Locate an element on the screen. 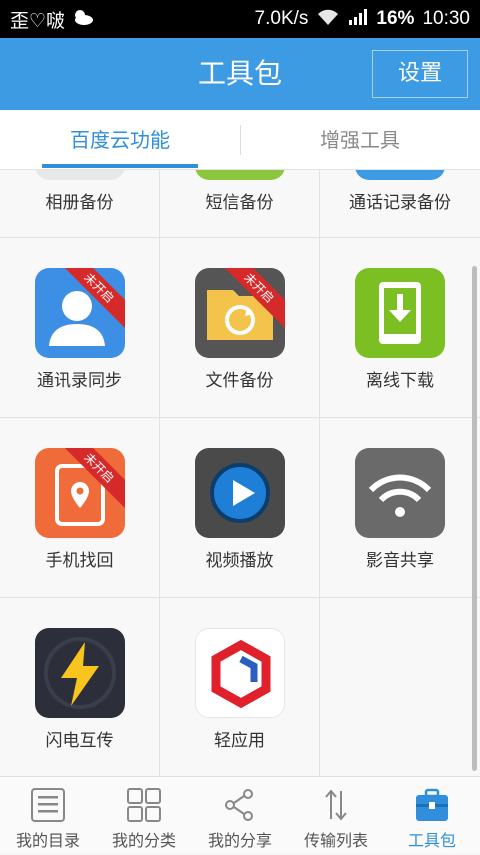 The height and width of the screenshot is (855, 480). tab-enhanced-tools: 增强工具 is located at coordinates (360, 140).